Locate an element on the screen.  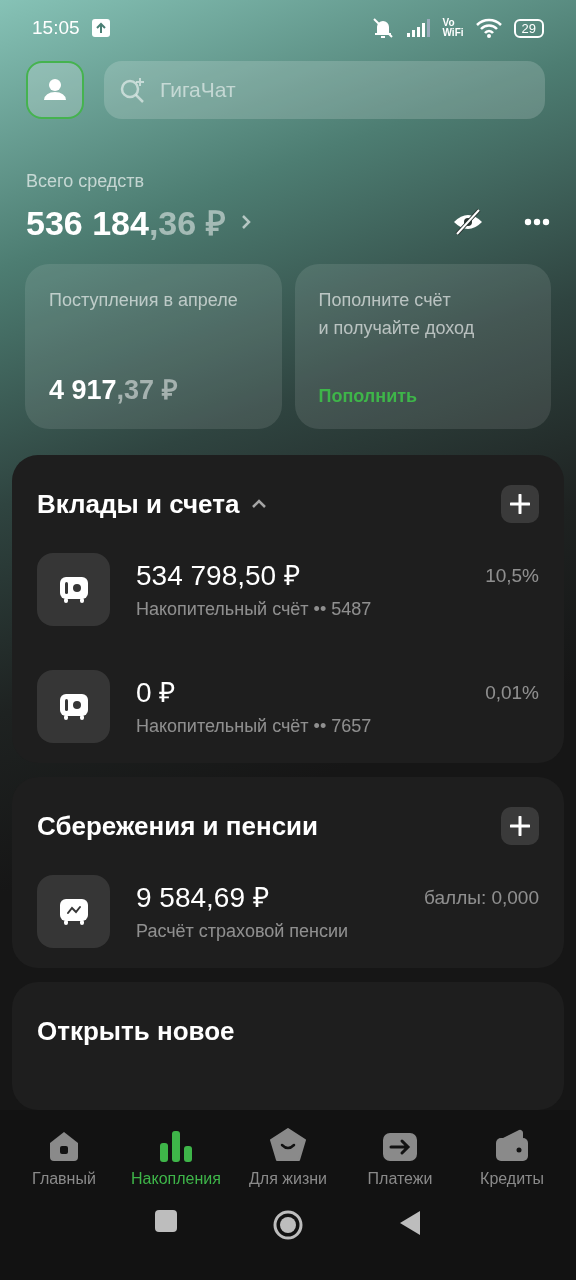
person-icon is located at coordinates (55, 89).